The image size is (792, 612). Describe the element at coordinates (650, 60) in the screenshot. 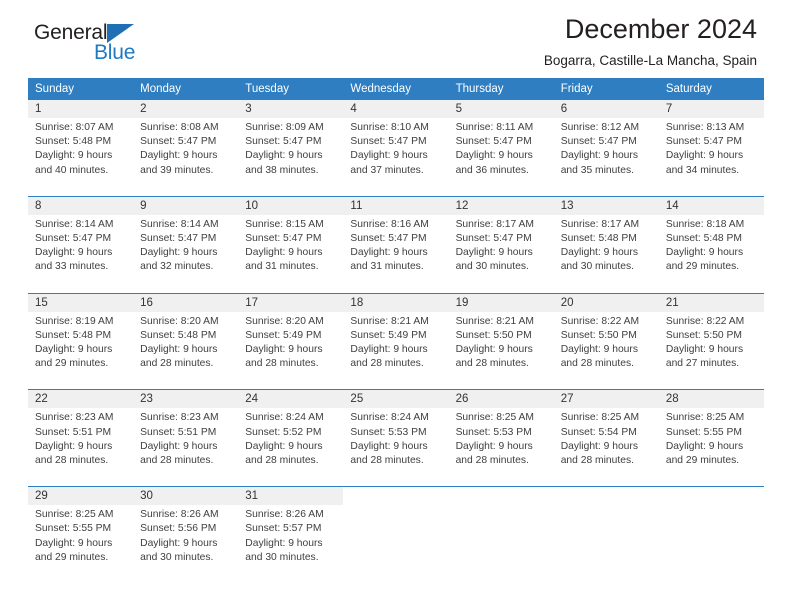

I see `page-subtitle: Bogarra, Castille-La Mancha, Spain` at that location.